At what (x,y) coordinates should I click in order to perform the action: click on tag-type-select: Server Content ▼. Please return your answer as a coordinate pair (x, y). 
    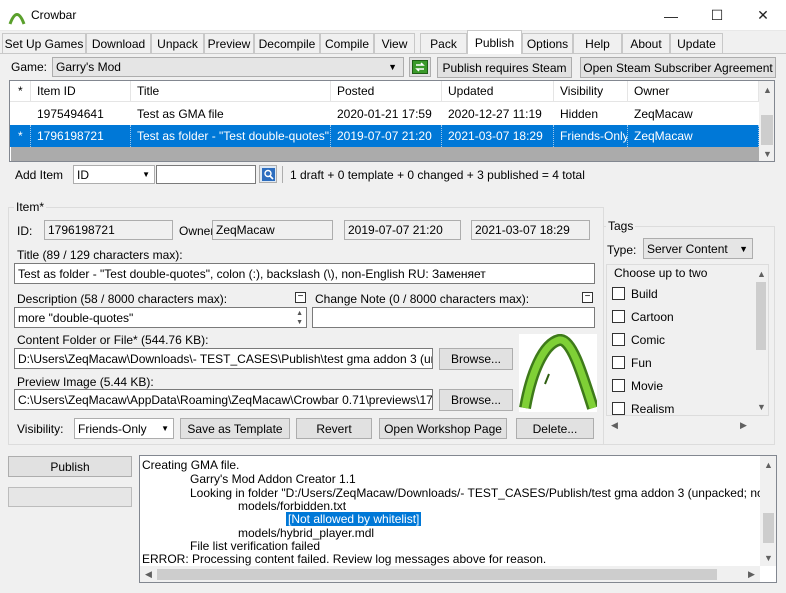
    Looking at the image, I should click on (698, 248).